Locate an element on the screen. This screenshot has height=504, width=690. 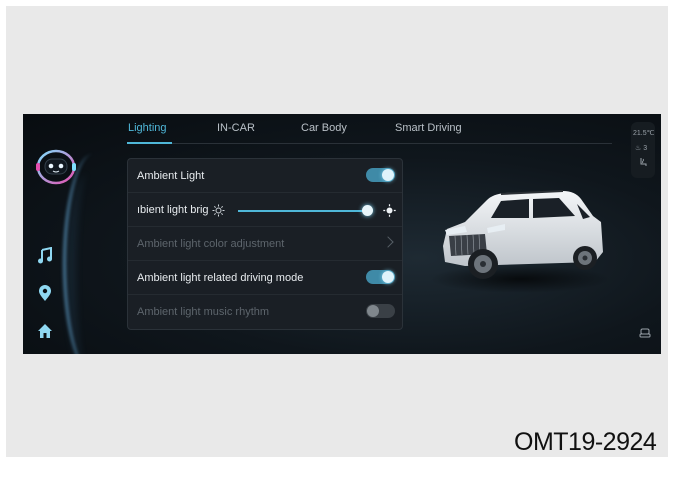
seat-heat-icon is located at coordinates (643, 162).